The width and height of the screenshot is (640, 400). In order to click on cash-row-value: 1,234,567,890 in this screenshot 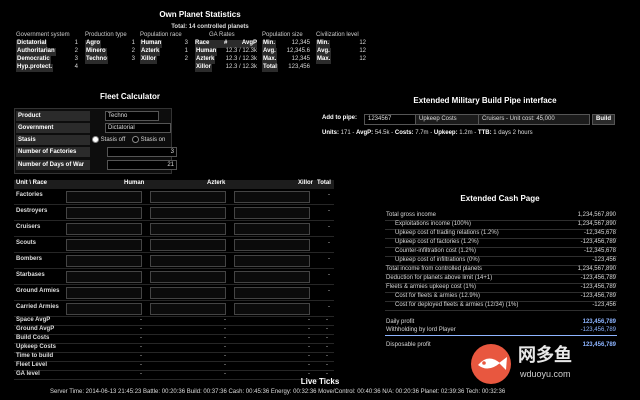, I will do `click(596, 215)`.